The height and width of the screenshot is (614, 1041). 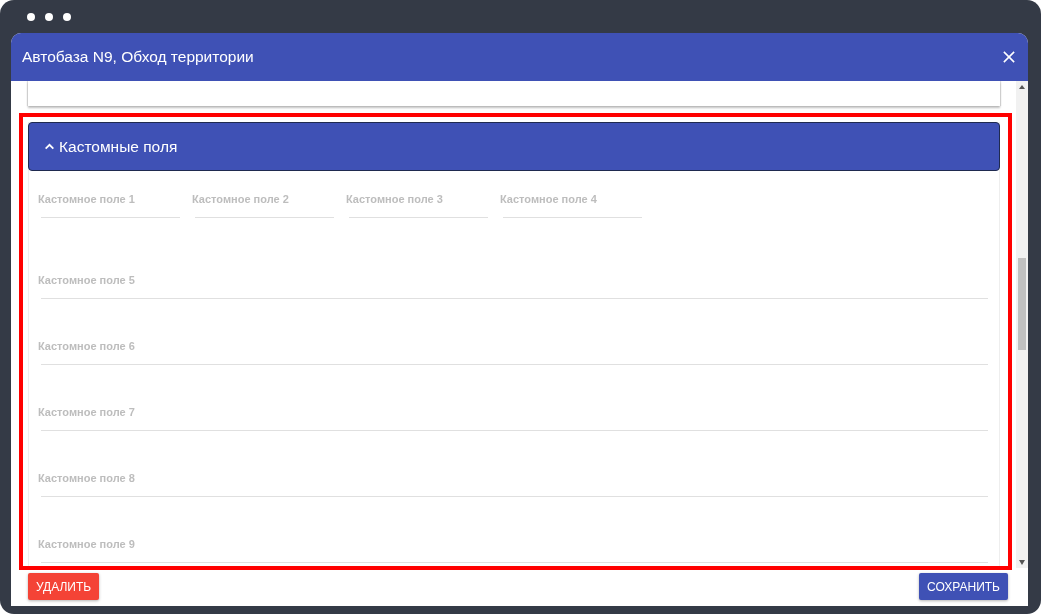 What do you see at coordinates (514, 550) in the screenshot?
I see `input-field: Кастомное поле 9` at bounding box center [514, 550].